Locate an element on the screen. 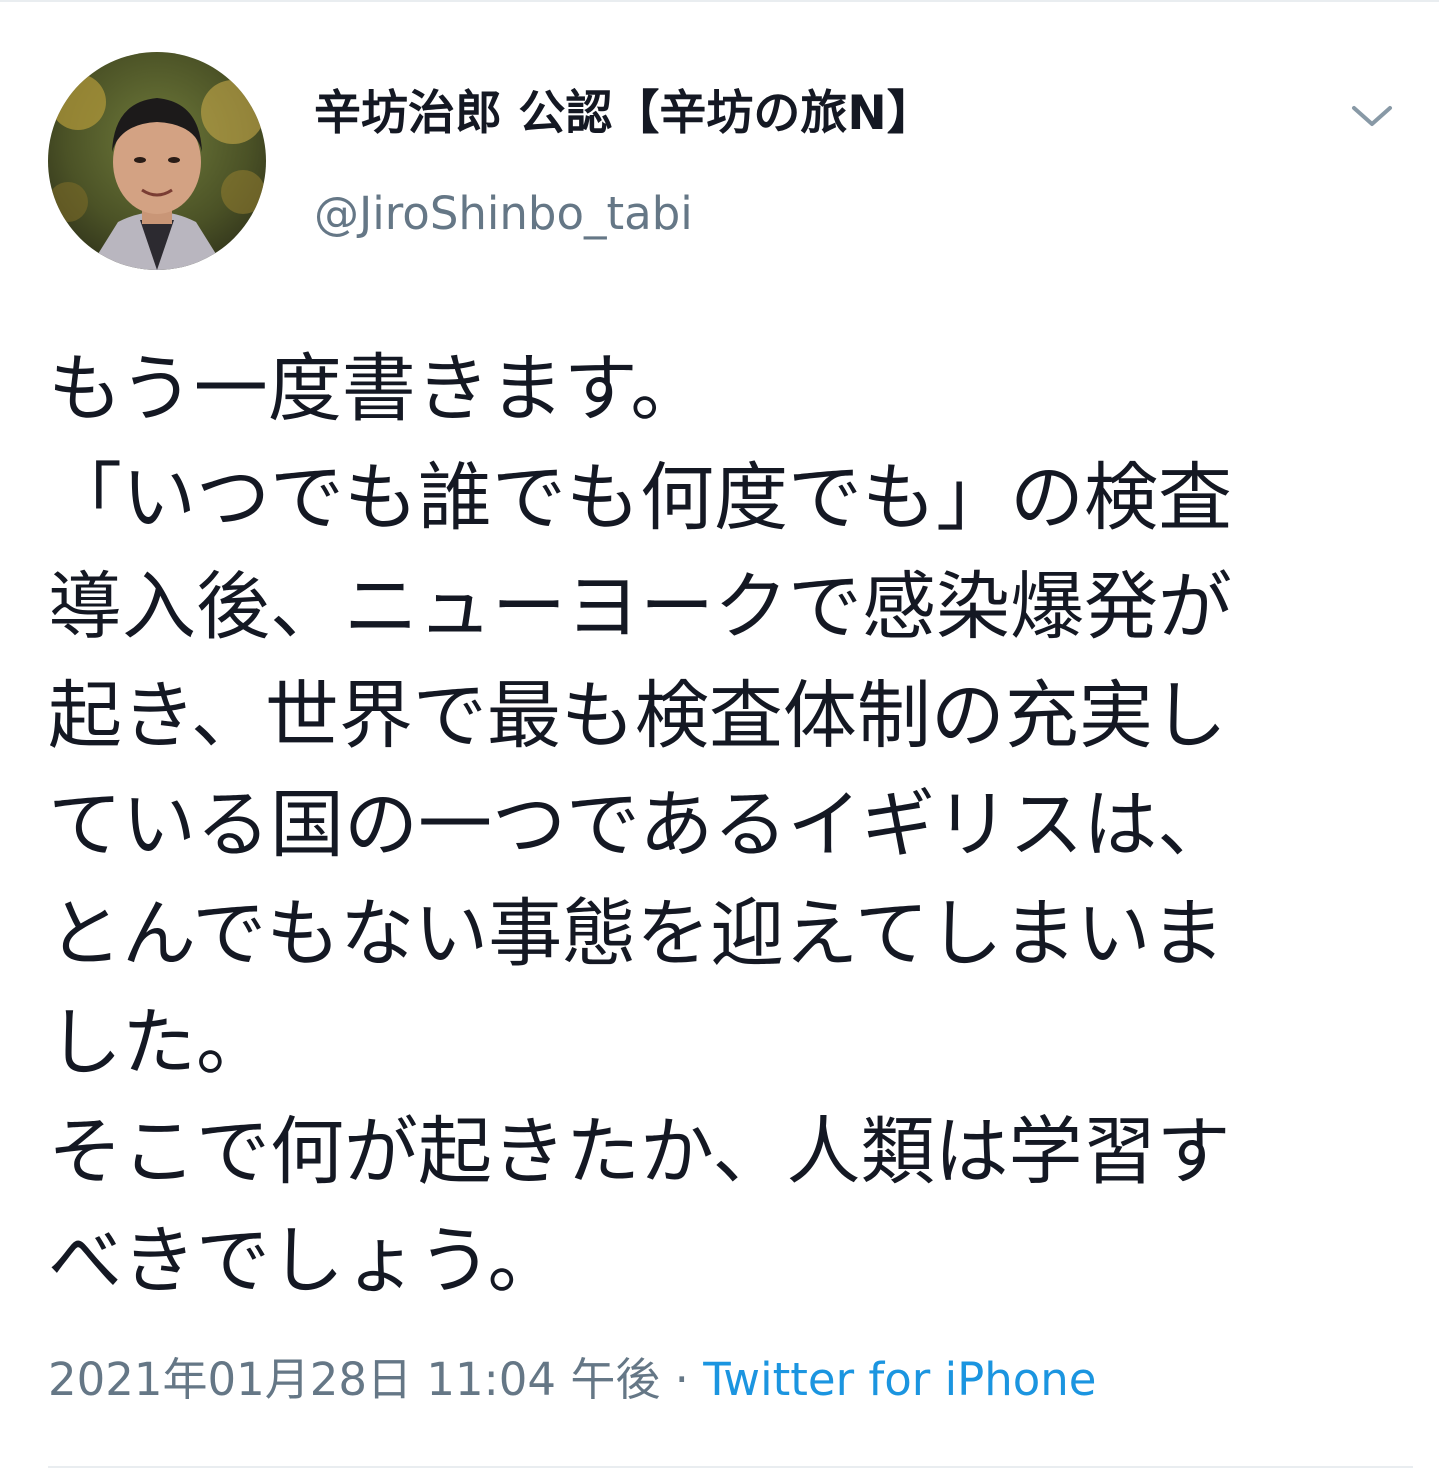 The image size is (1439, 1471). author-display-name: 辛坊治郎 公認【辛坊の旅N】 is located at coordinates (624, 114).